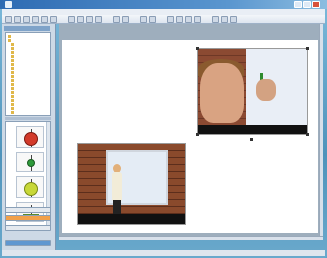 Image resolution: width=327 pixels, height=258 pixels. What do you see at coordinates (251, 139) in the screenshot?
I see `rotate-handle` at bounding box center [251, 139].